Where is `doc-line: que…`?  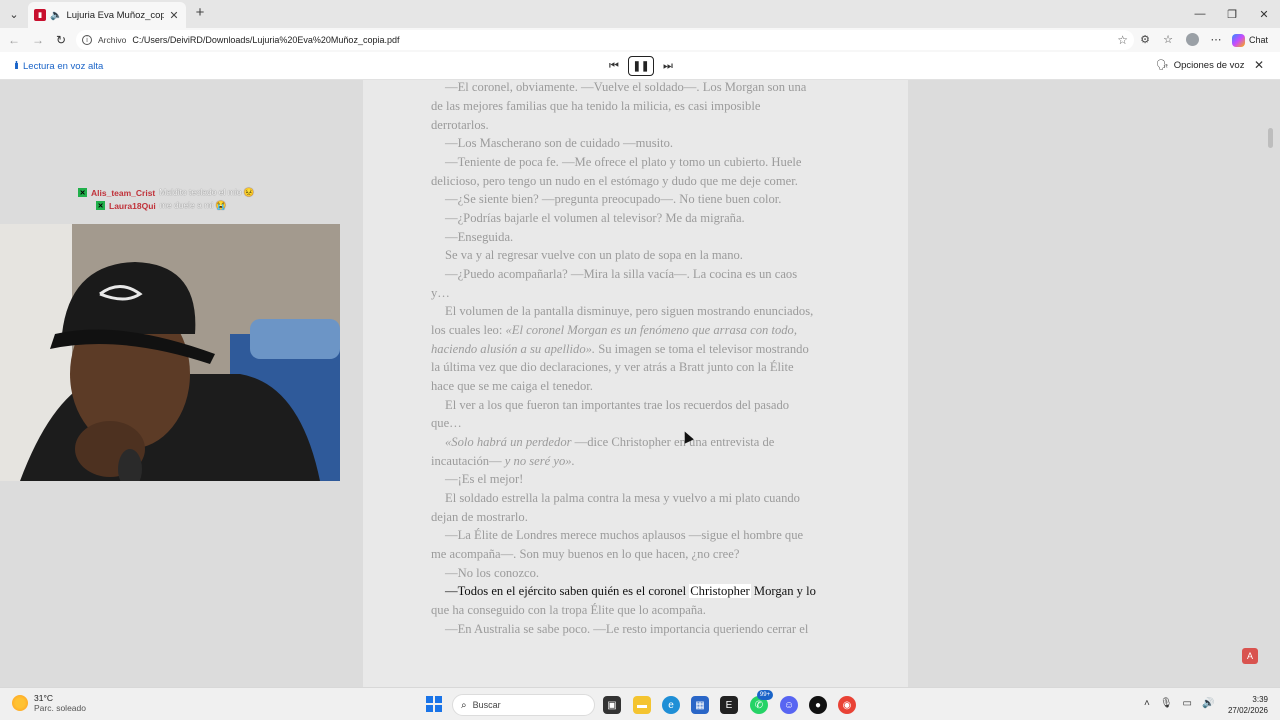
doc-line: que… is located at coordinates (446, 423).